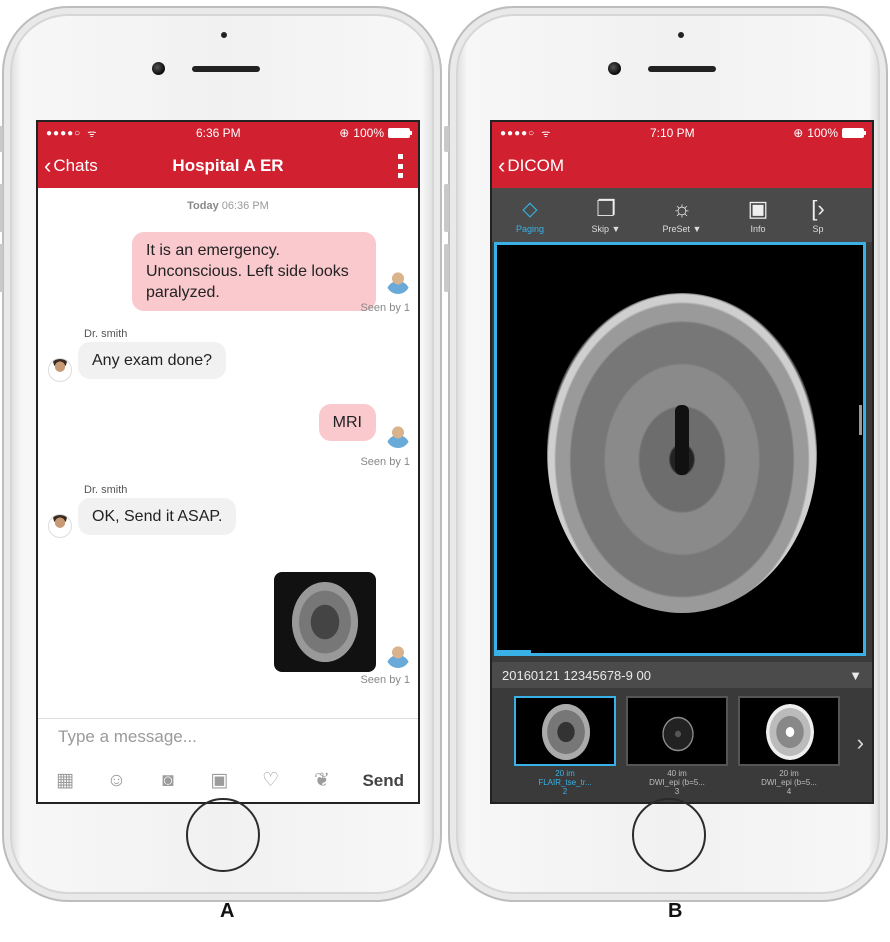 The image size is (890, 942). Describe the element at coordinates (218, 133) in the screenshot. I see `status-time: 6:36 PM` at that location.